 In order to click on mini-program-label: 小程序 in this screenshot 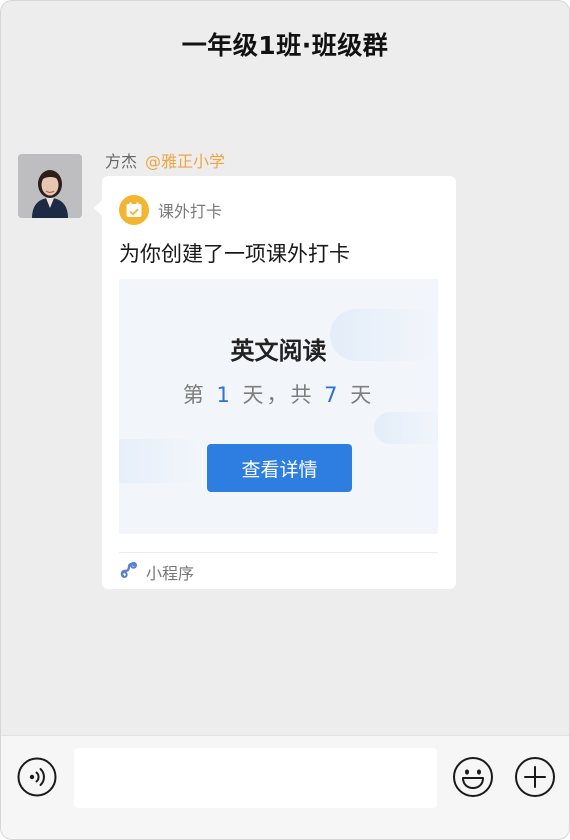, I will do `click(170, 573)`.